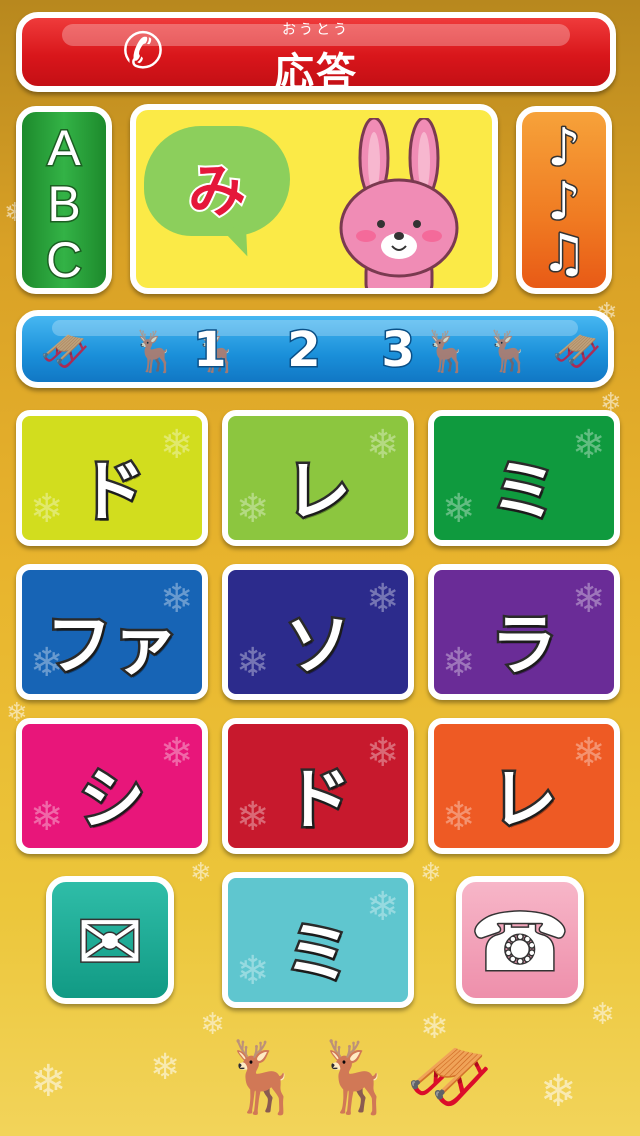 The width and height of the screenshot is (640, 1136). I want to click on number-label: 1 2 3, so click(314, 350).